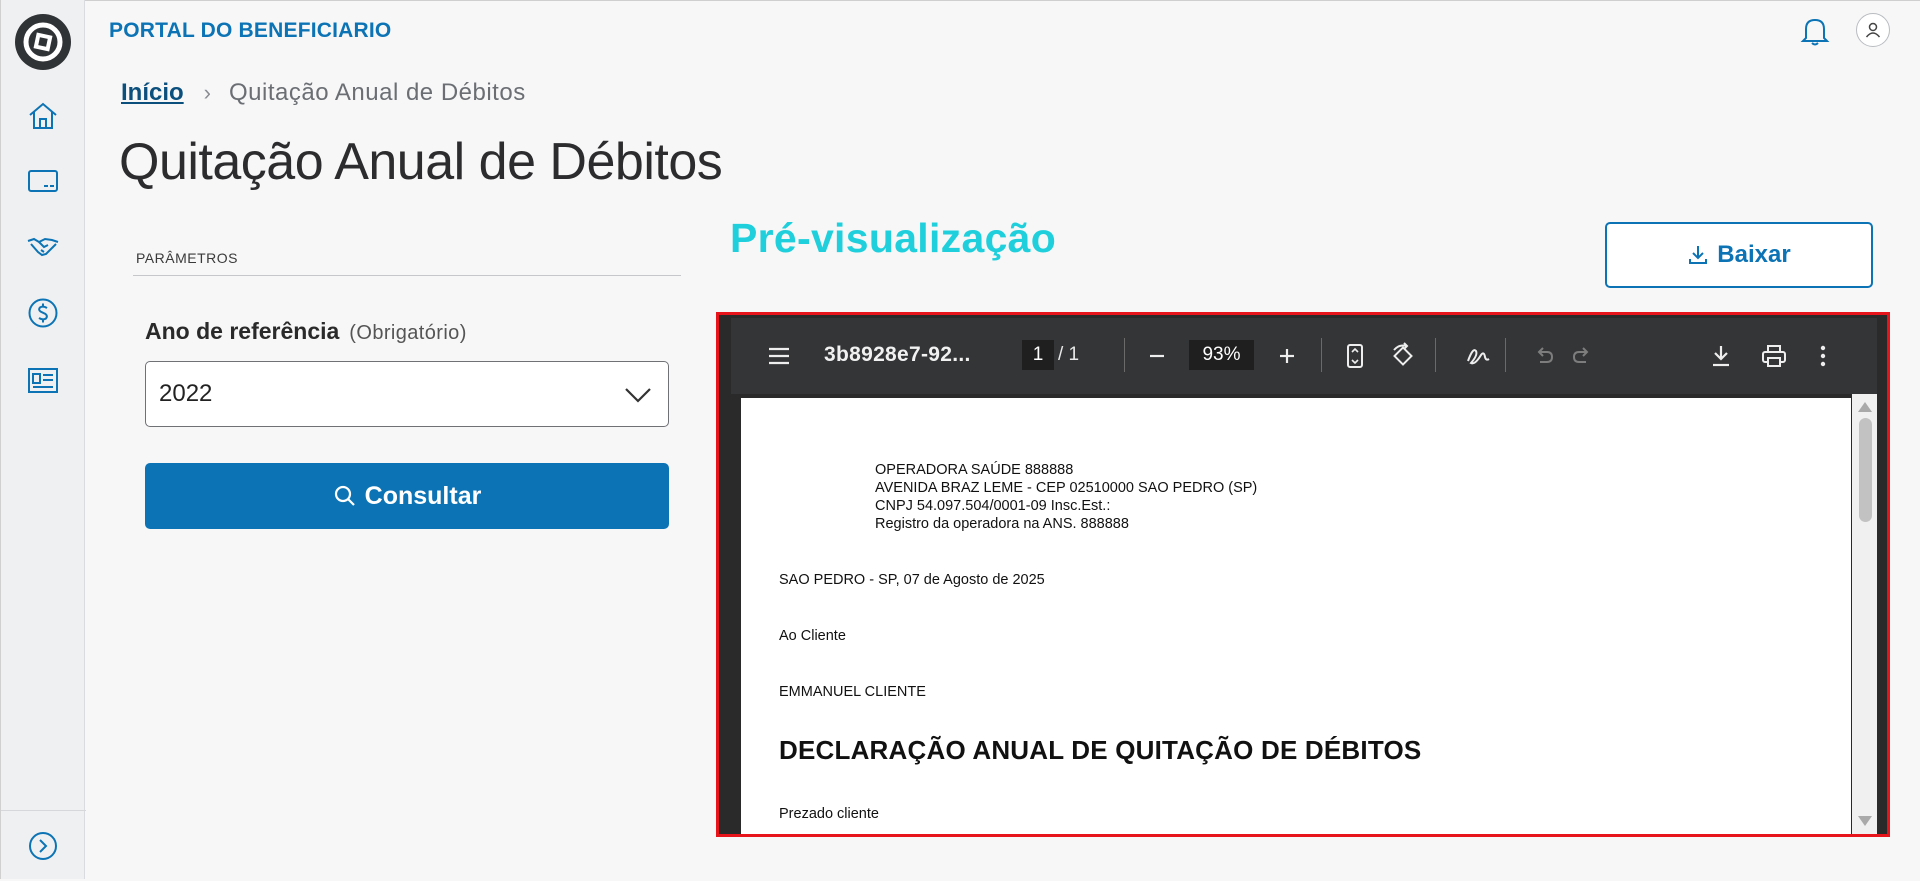 This screenshot has height=881, width=1920. I want to click on download-button: Baixar, so click(1739, 255).